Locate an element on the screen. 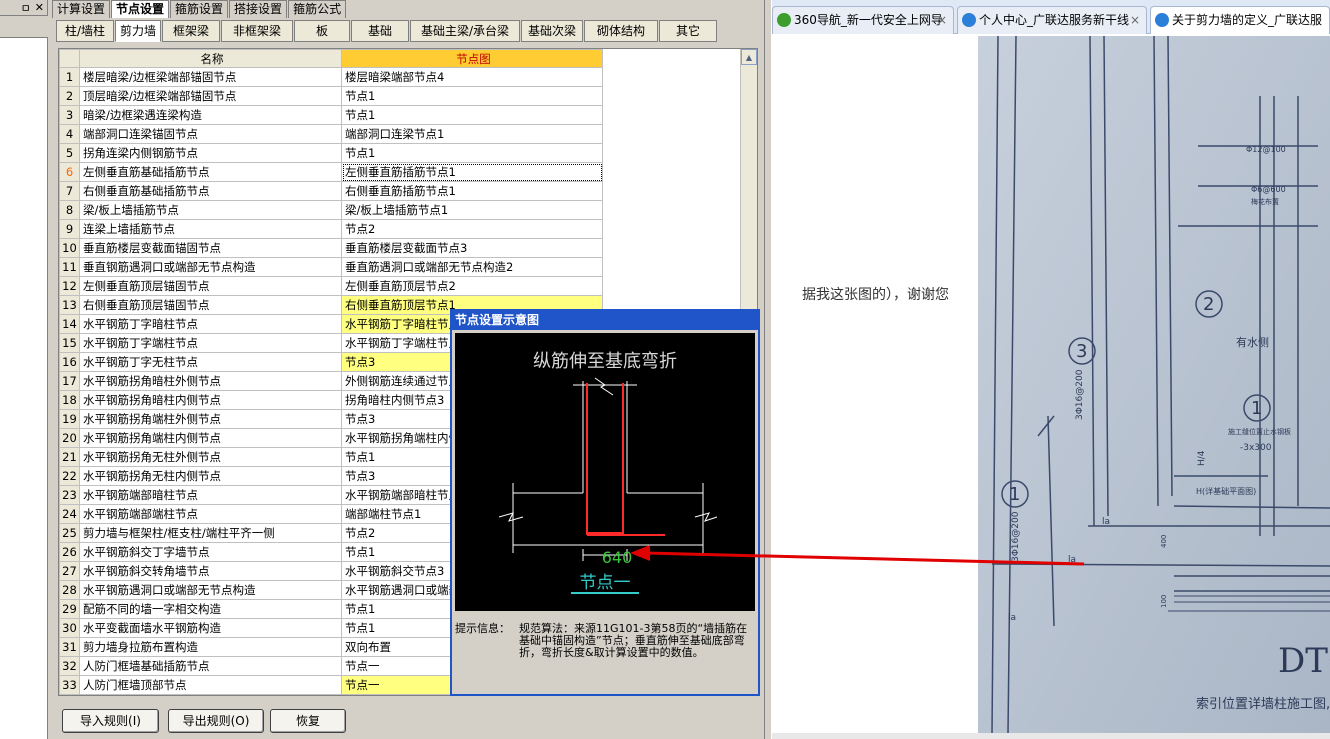 Image resolution: width=1330 pixels, height=739 pixels. export-rules-button: 导出规则(O) is located at coordinates (216, 721).